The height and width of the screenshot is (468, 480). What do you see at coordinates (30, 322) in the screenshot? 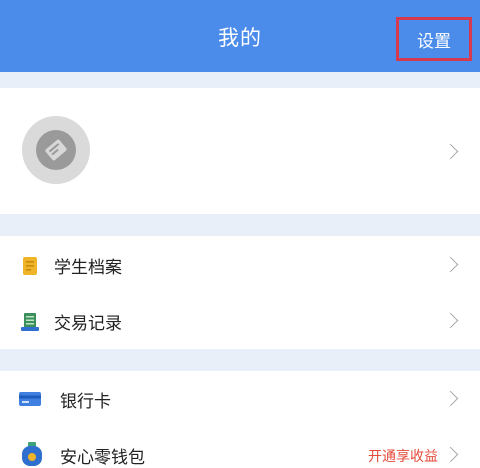
I see `transaction-record-icon` at bounding box center [30, 322].